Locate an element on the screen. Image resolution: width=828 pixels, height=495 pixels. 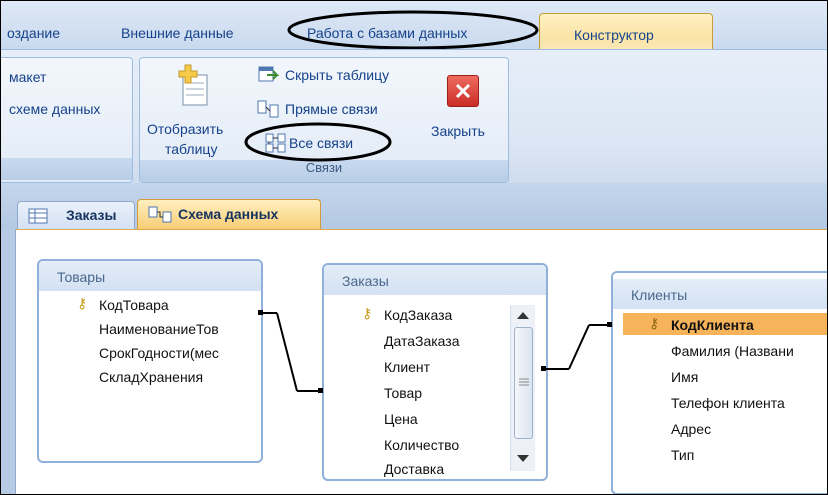
relation-orders-clients is located at coordinates (577, 347).